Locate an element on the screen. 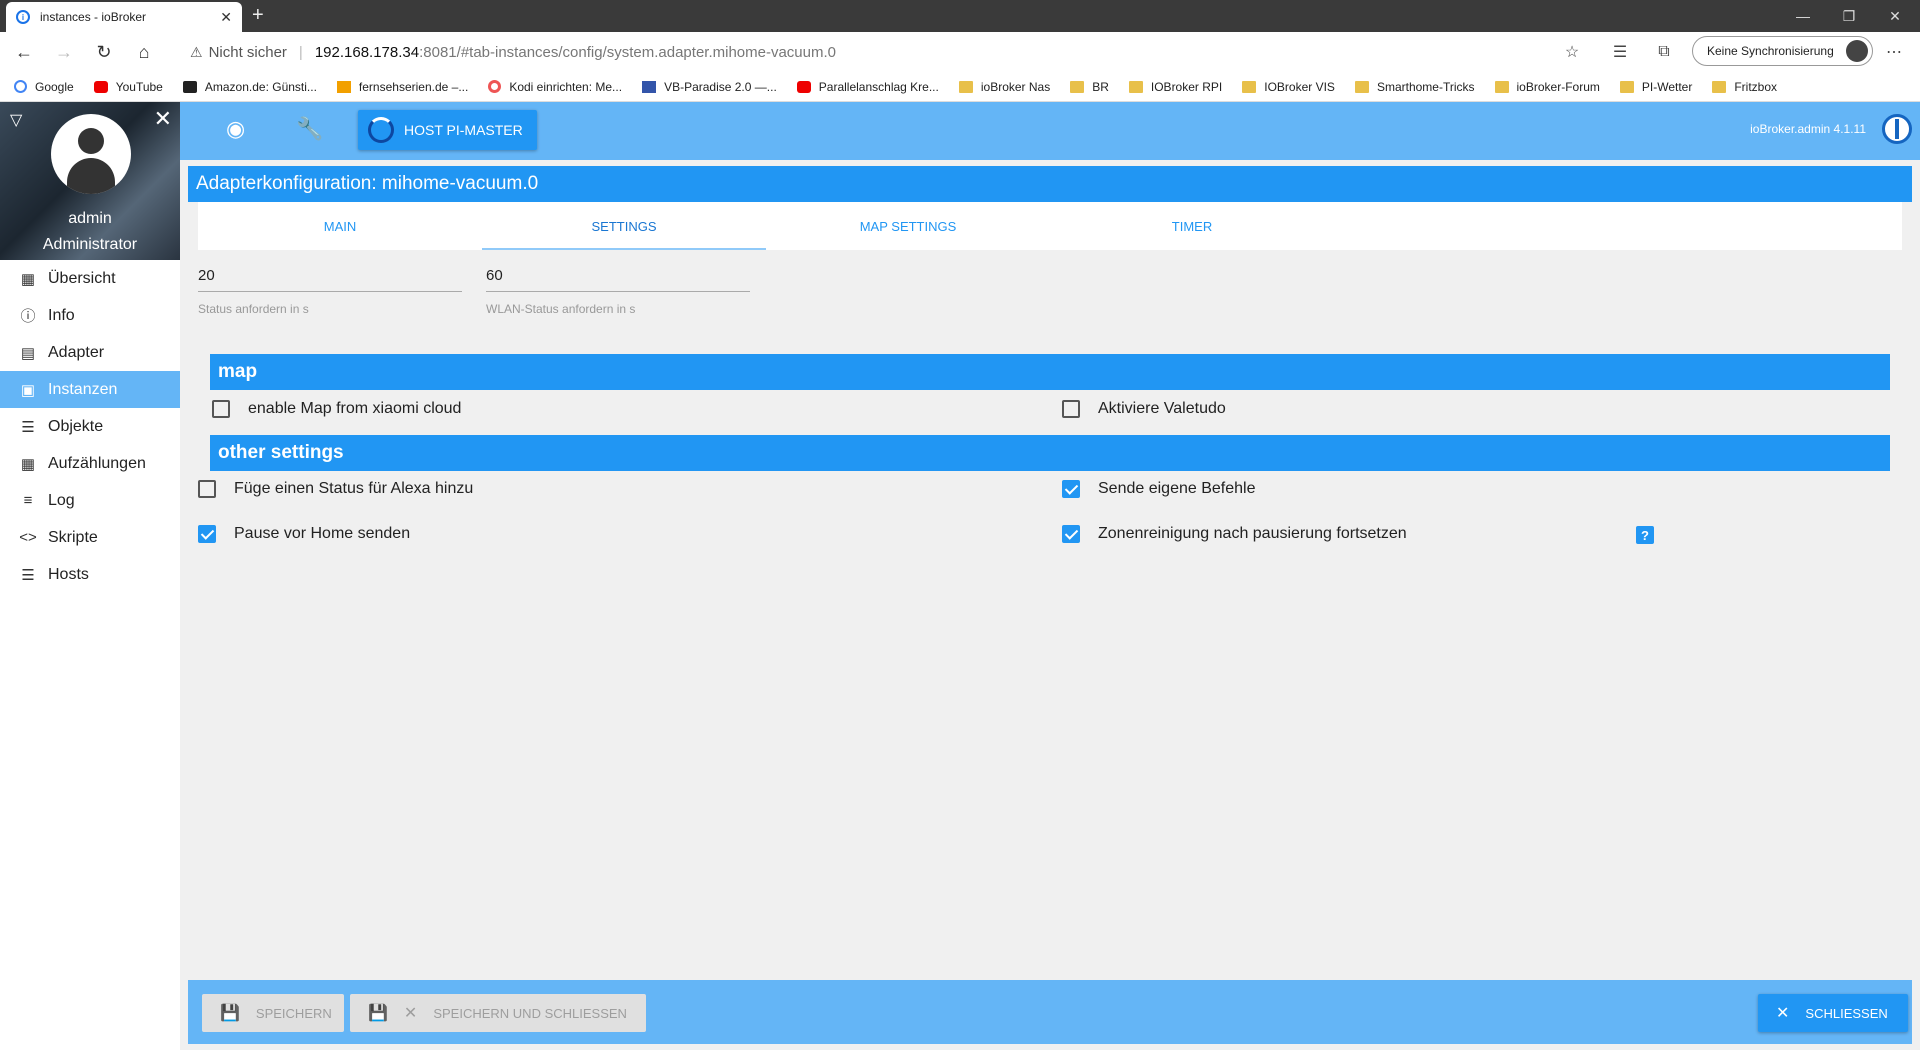 This screenshot has height=1050, width=1920. new-tab-button: + is located at coordinates (258, 15).